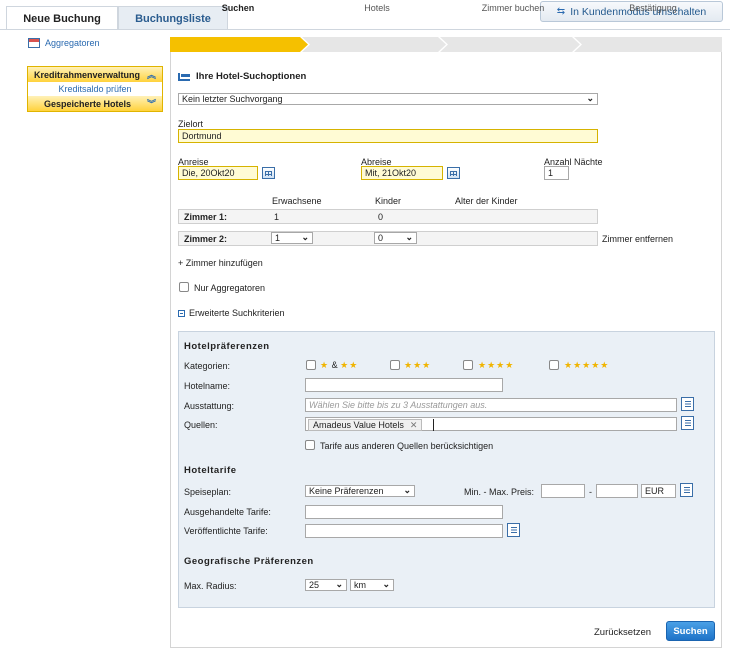 The width and height of the screenshot is (730, 663). Describe the element at coordinates (513, 7) in the screenshot. I see `step-book-rooms: Zimmer buchen` at that location.